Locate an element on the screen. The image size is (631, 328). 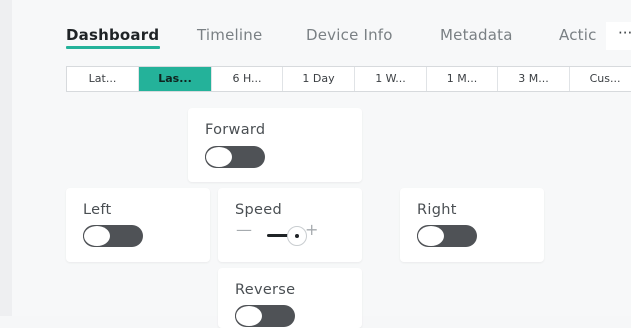
forward-label: Forward is located at coordinates (235, 130).